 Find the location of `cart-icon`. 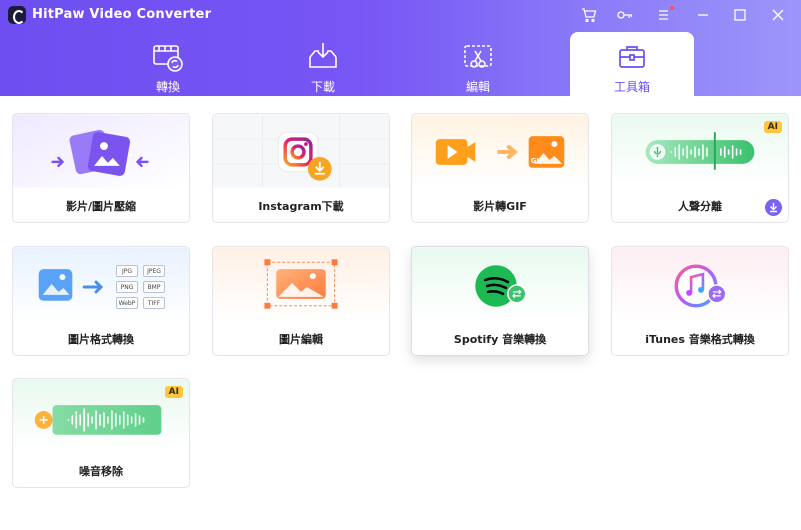

cart-icon is located at coordinates (589, 15).